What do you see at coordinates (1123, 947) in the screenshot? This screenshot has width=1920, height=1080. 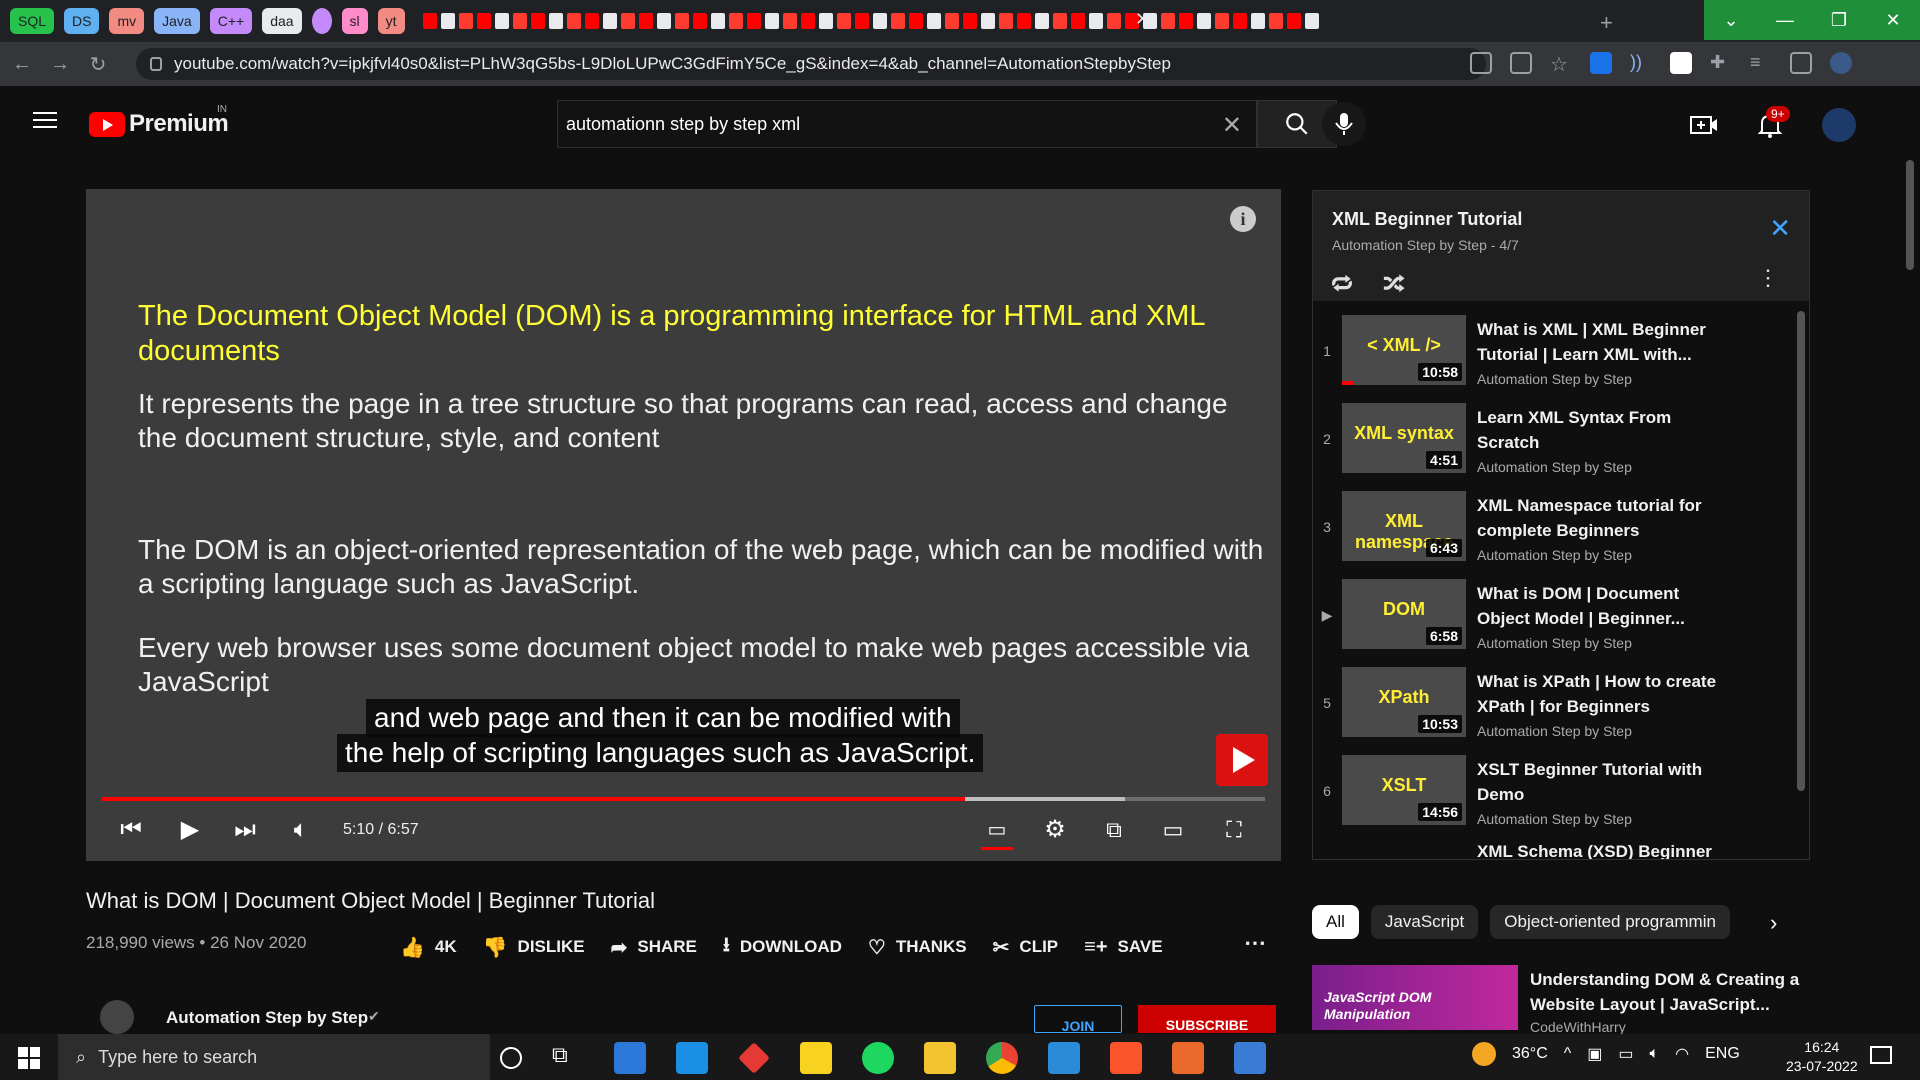 I see `save-button: ≡+ SAVE` at bounding box center [1123, 947].